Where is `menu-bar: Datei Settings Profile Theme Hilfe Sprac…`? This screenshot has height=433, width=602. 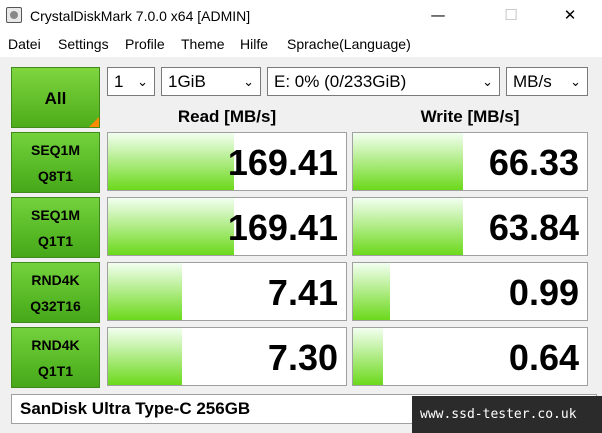 menu-bar: Datei Settings Profile Theme Hilfe Sprac… is located at coordinates (301, 45).